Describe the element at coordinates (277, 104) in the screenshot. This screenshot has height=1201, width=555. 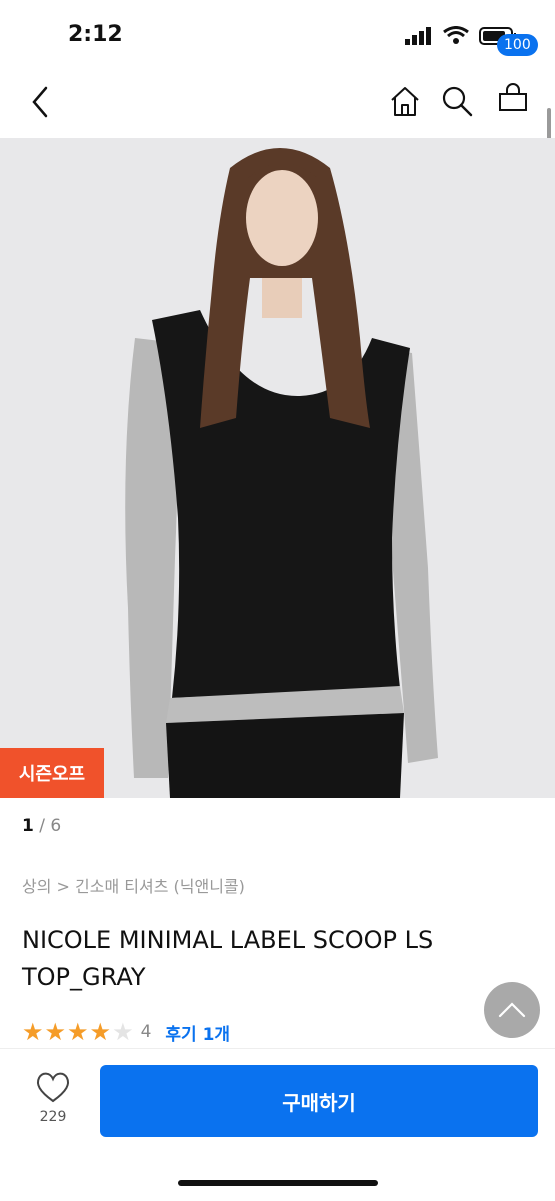
I see `top-nav` at that location.